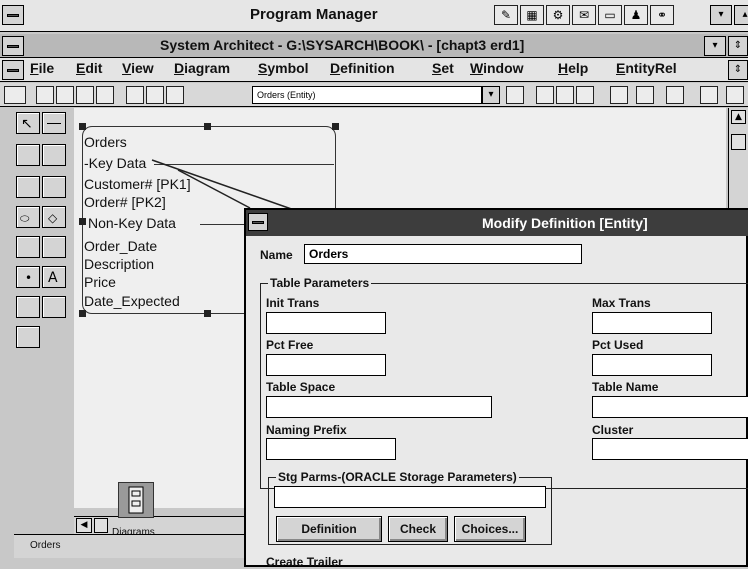 This screenshot has height=569, width=748. Describe the element at coordinates (670, 449) in the screenshot. I see `cluster-field` at that location.